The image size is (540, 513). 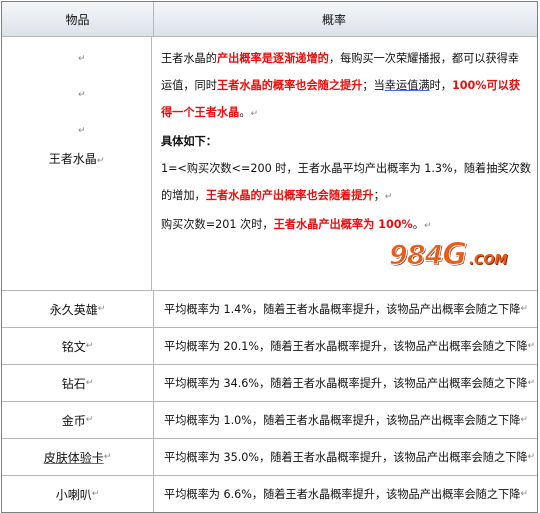 I want to click on table-row: 金币 ↵ 平均概率为 1.0%，随着王者水晶概率提升，该物品产出概率会随之下降 ↵, so click(x=269, y=419).